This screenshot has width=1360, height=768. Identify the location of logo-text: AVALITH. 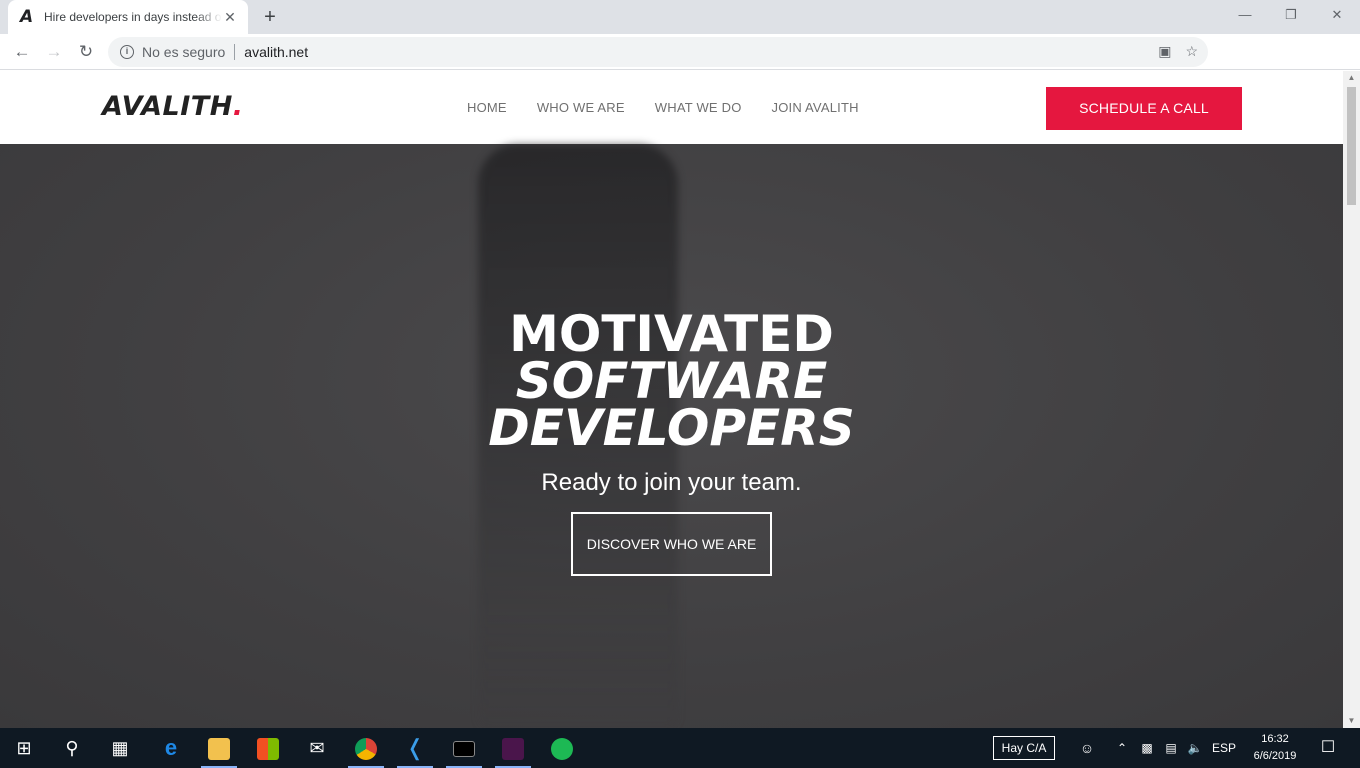
(167, 106).